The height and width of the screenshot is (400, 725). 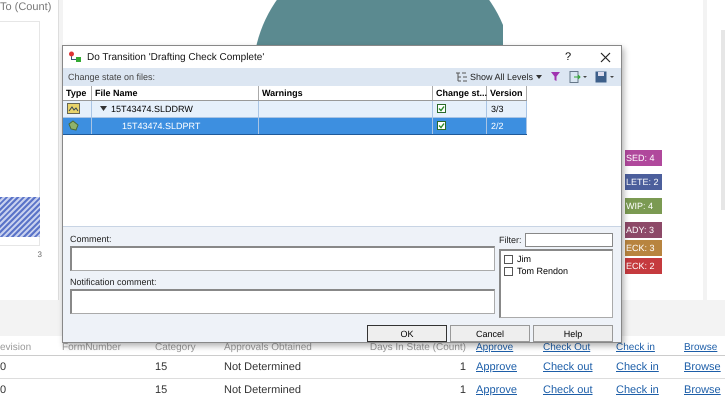 What do you see at coordinates (417, 347) in the screenshot?
I see `column-header: Days In State (Count)` at bounding box center [417, 347].